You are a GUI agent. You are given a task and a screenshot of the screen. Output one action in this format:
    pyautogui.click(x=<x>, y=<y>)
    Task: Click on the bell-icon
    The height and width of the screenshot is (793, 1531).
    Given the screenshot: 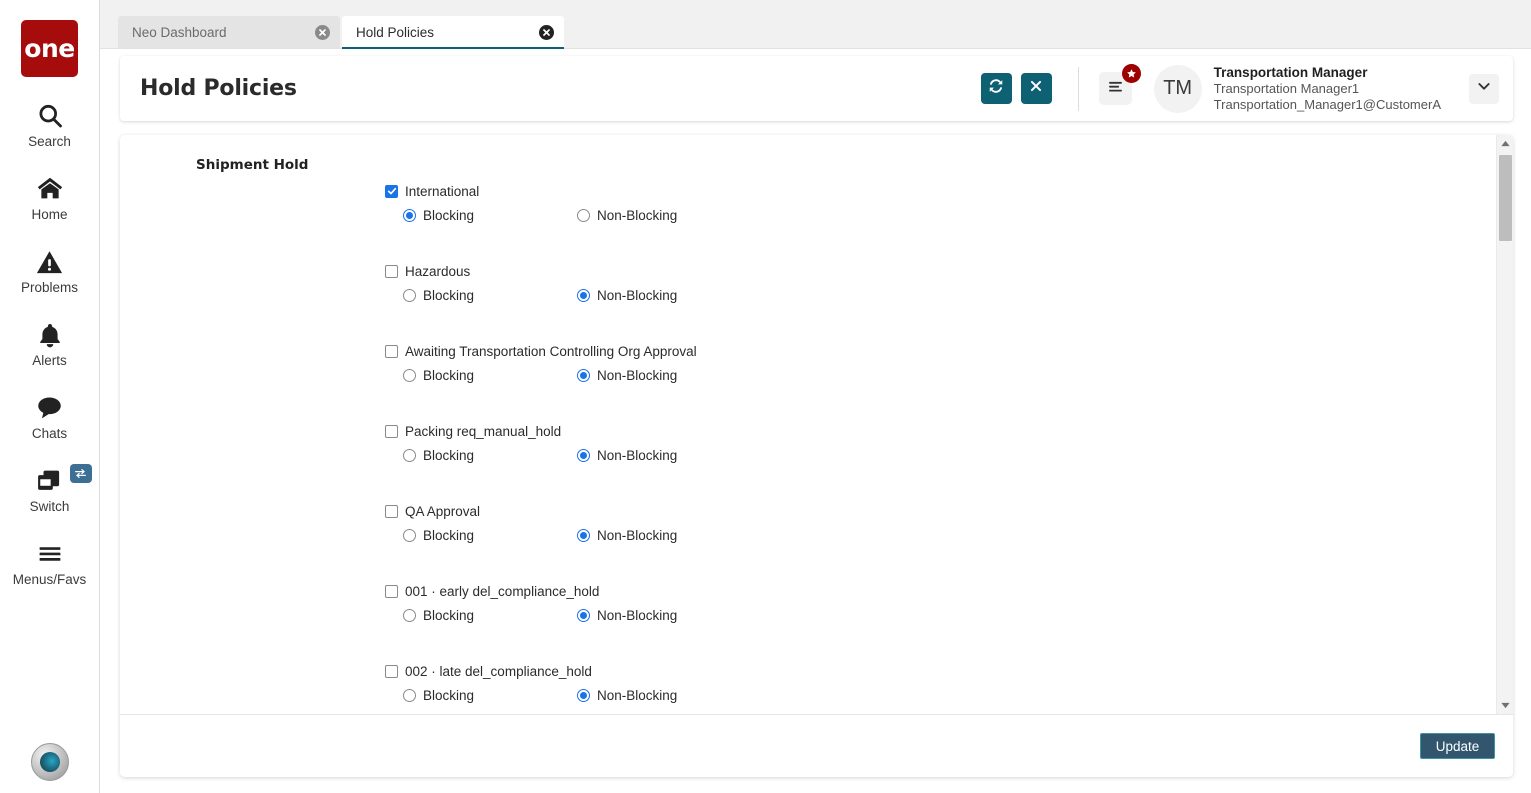 What is the action you would take?
    pyautogui.click(x=50, y=335)
    